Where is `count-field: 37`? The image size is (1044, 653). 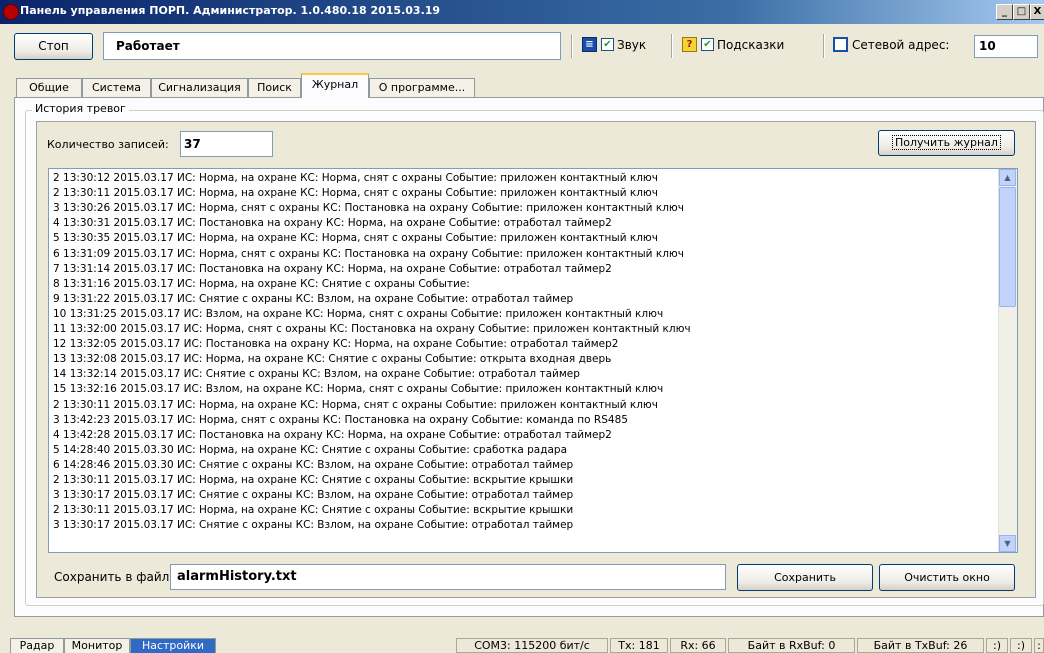 count-field: 37 is located at coordinates (226, 144).